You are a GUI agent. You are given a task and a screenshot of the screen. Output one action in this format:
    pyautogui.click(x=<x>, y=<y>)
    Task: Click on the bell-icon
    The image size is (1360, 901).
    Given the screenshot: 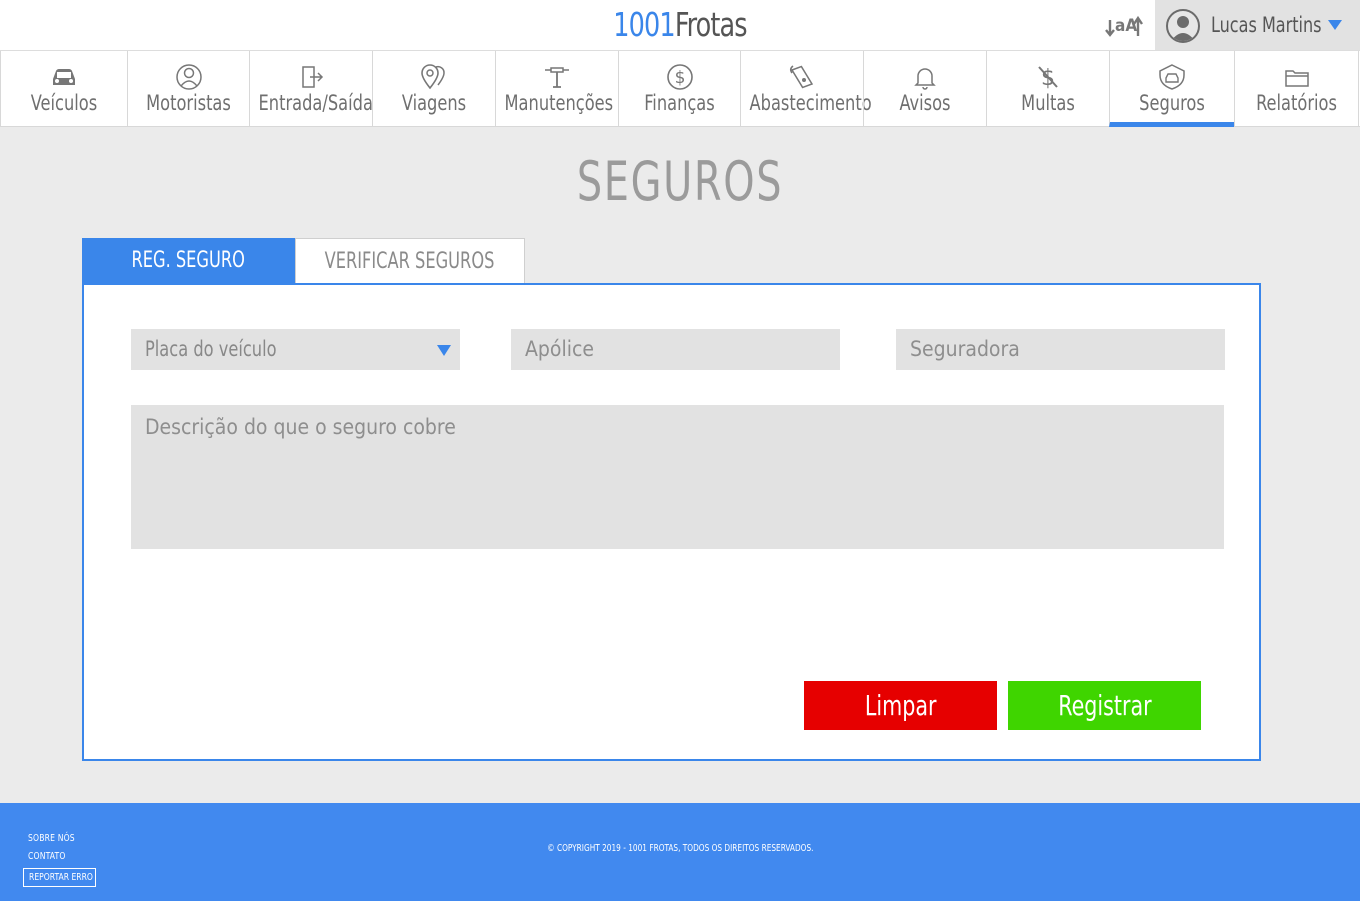 What is the action you would take?
    pyautogui.click(x=925, y=79)
    